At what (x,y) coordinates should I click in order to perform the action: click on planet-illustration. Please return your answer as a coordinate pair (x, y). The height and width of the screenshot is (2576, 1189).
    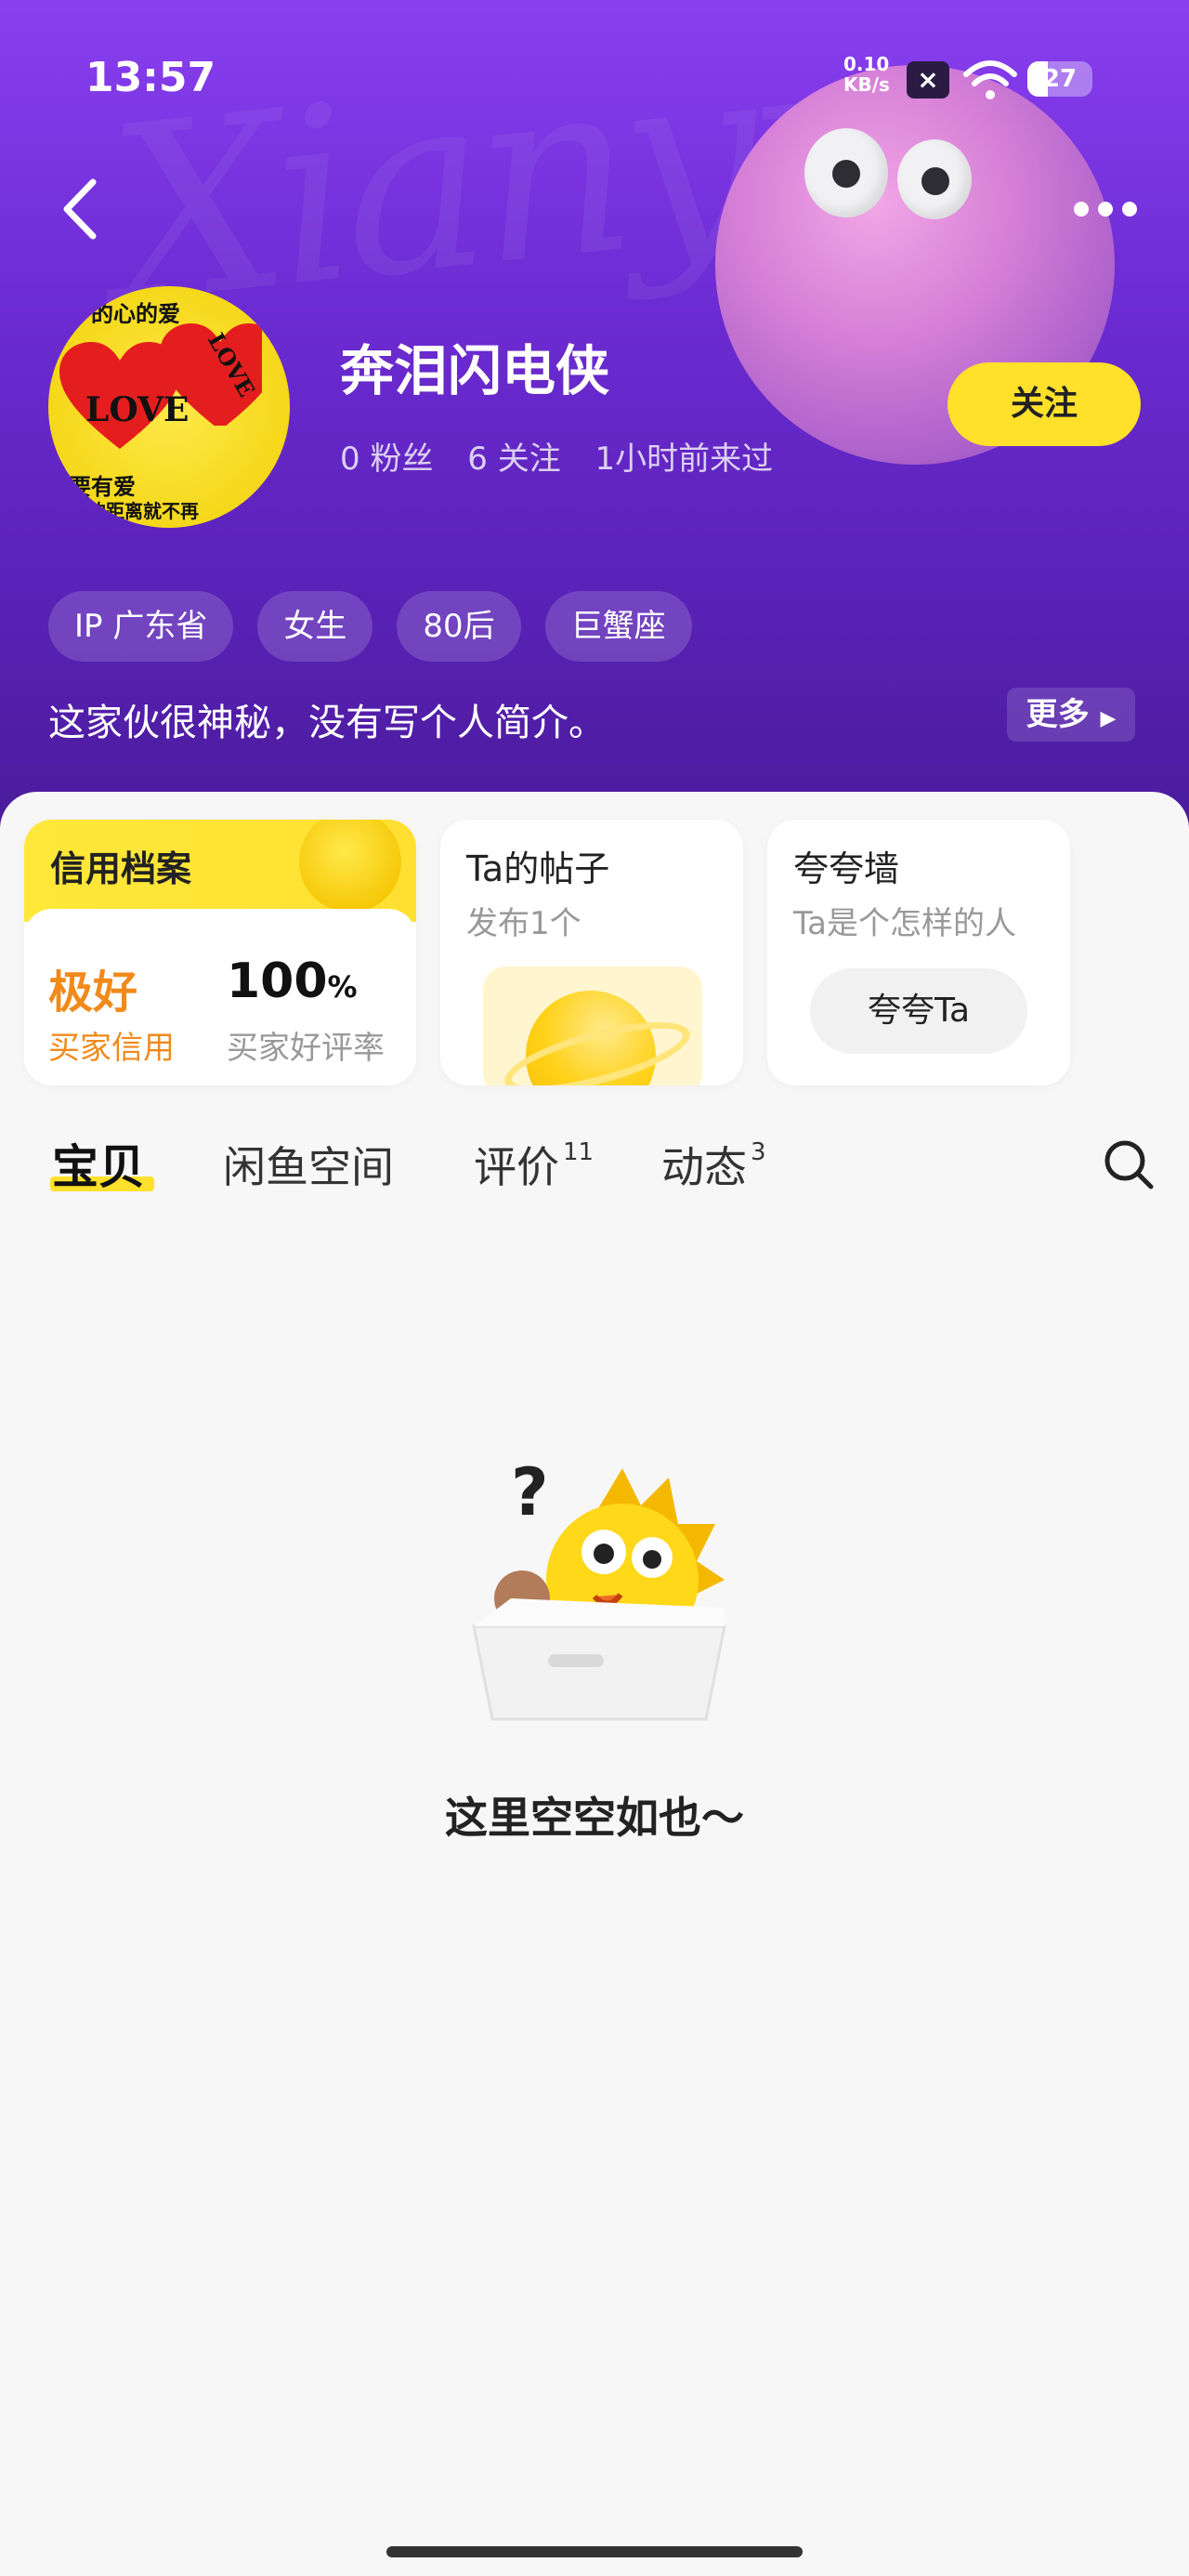
    Looking at the image, I should click on (593, 1025).